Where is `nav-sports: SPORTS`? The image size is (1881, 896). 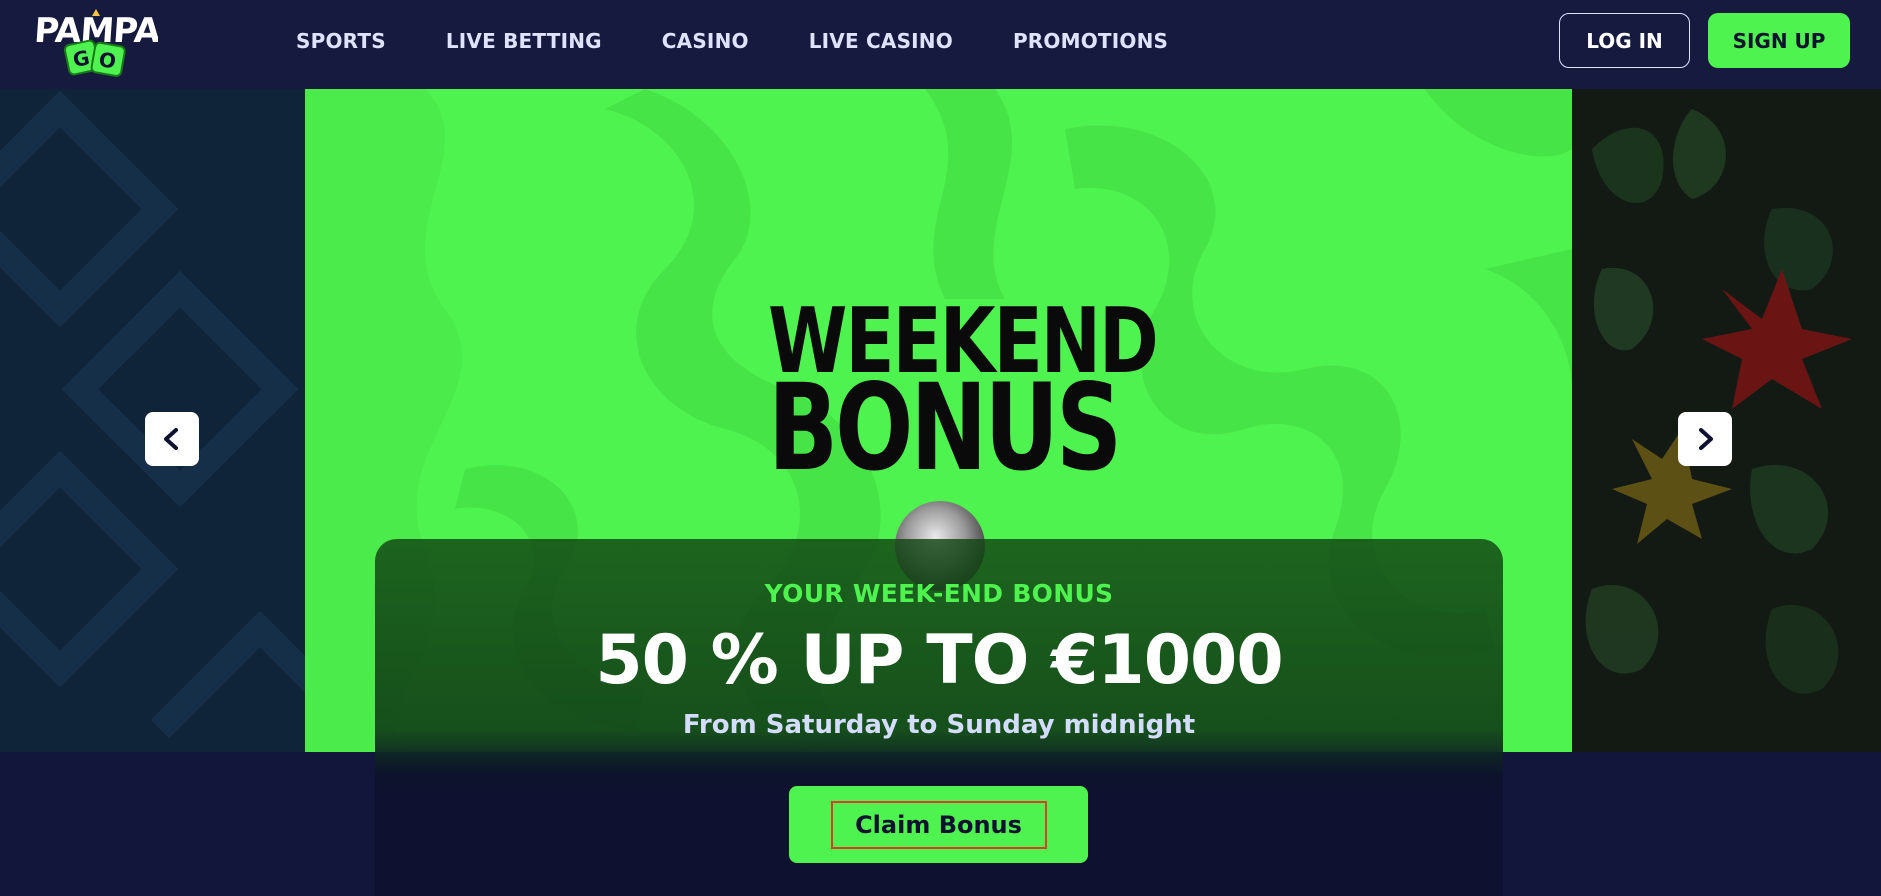
nav-sports: SPORTS is located at coordinates (341, 41).